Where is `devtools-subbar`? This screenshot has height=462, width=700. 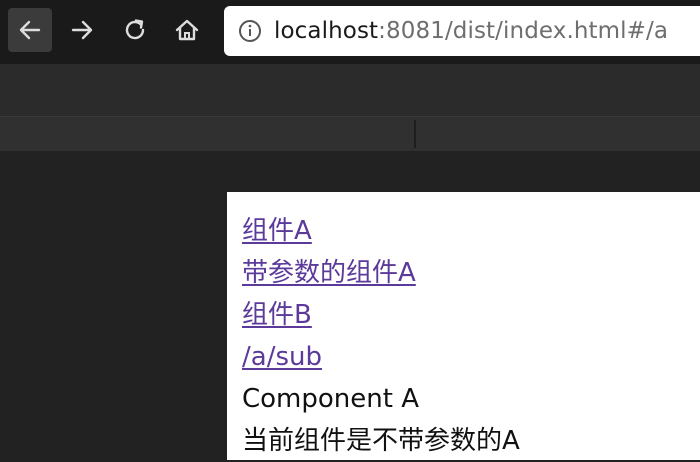 devtools-subbar is located at coordinates (350, 133).